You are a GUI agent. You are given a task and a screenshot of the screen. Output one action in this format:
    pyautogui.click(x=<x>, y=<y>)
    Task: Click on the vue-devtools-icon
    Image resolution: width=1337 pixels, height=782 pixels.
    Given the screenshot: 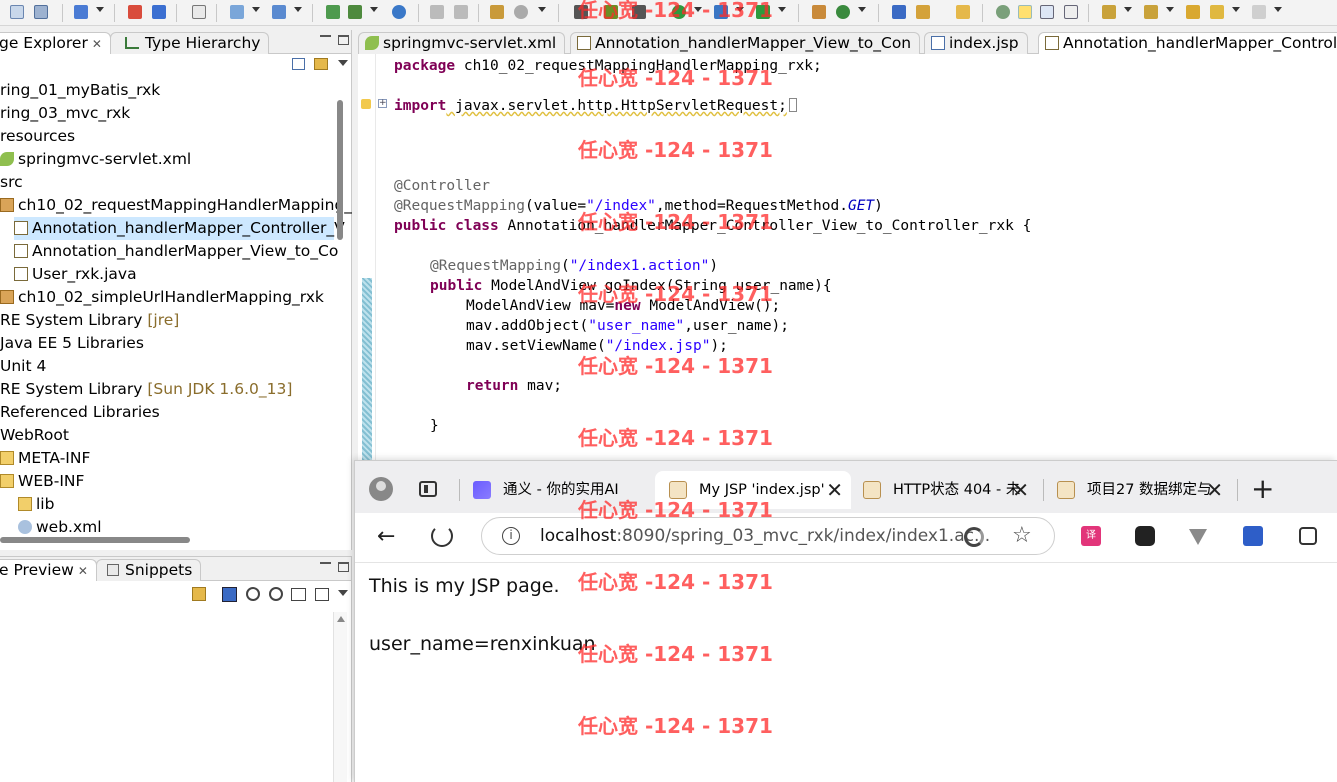 What is the action you would take?
    pyautogui.click(x=1198, y=537)
    